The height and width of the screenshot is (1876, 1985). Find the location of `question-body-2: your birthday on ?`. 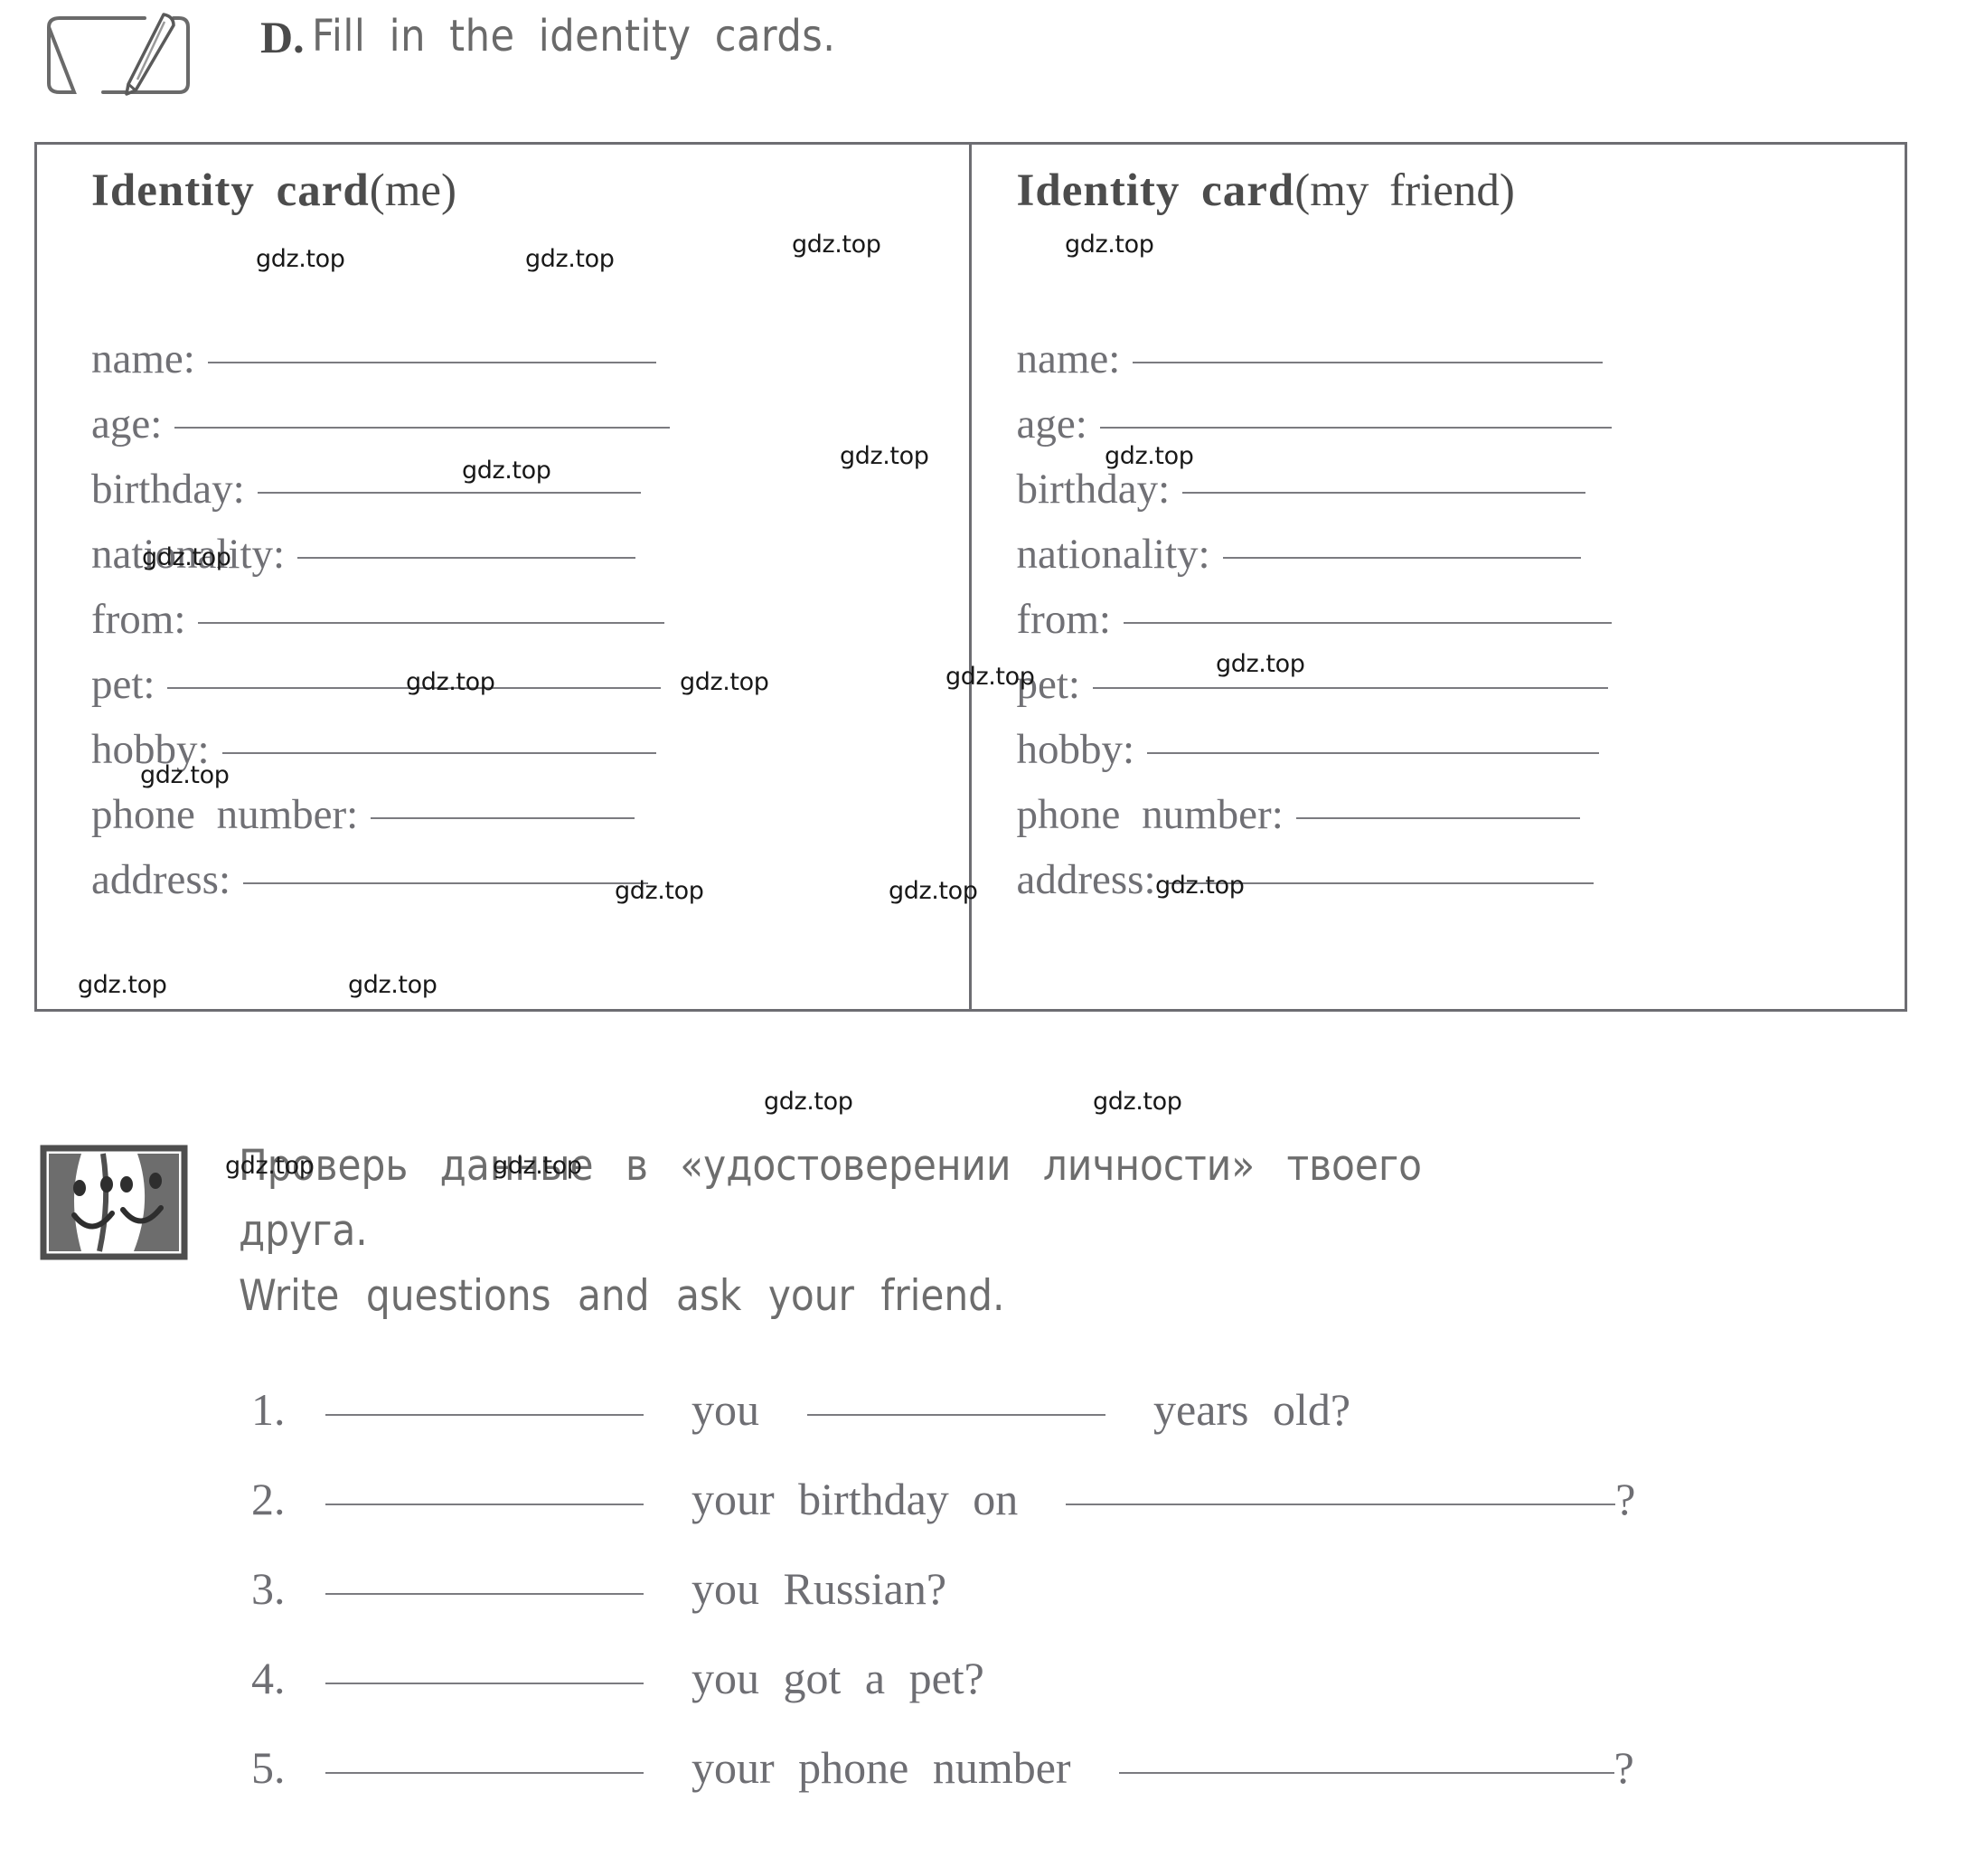

question-body-2: your birthday on ? is located at coordinates (980, 1499).